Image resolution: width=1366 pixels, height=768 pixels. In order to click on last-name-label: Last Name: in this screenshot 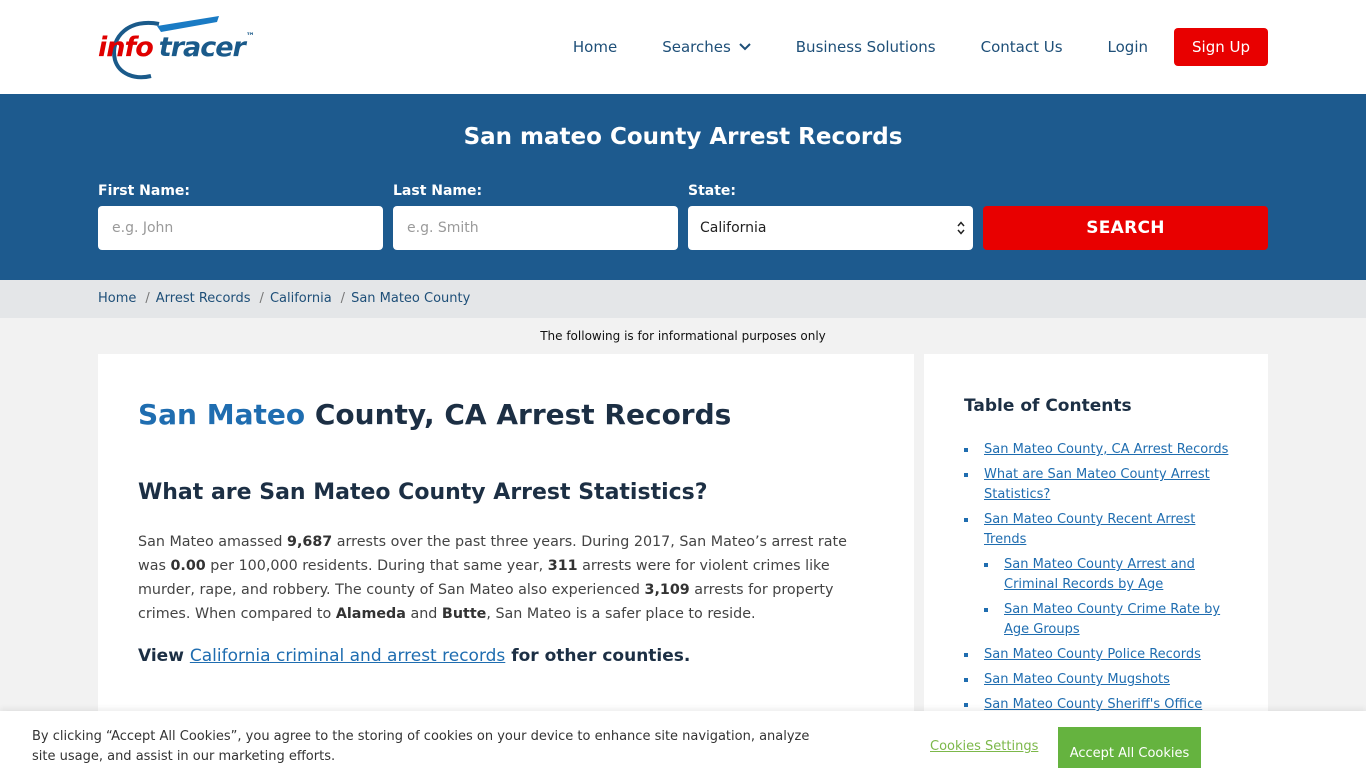, I will do `click(438, 191)`.